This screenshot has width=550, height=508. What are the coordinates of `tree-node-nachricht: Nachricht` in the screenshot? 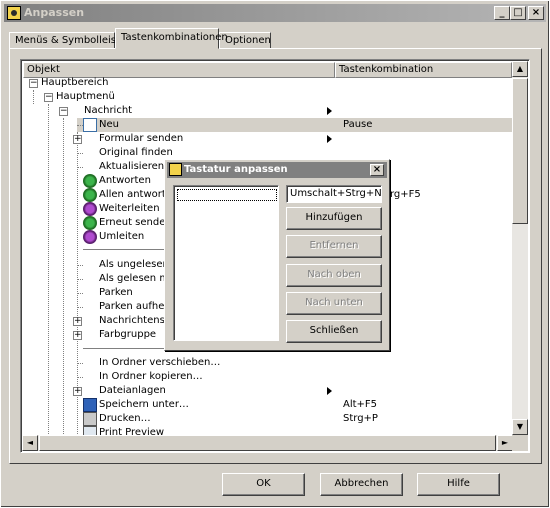 It's located at (108, 111).